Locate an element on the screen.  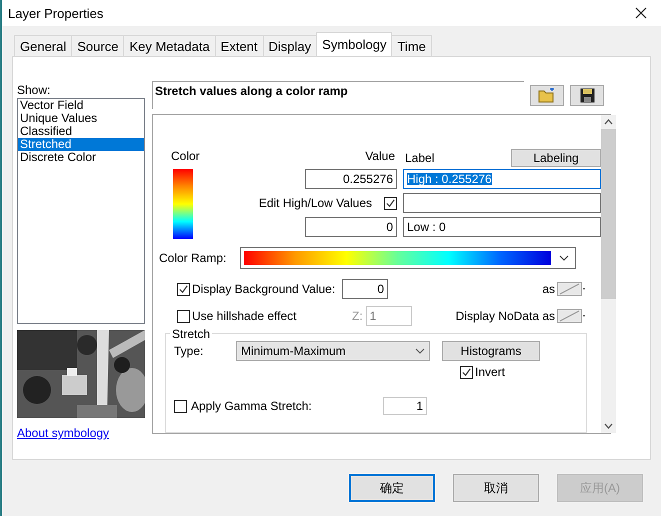
as-label: as is located at coordinates (548, 289).